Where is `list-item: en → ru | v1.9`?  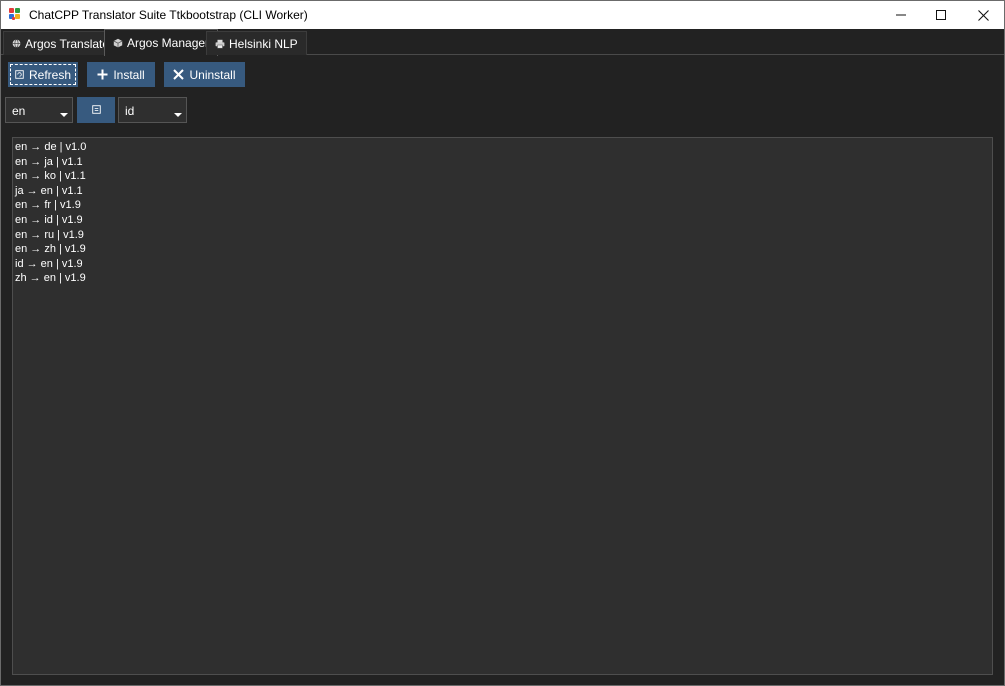 list-item: en → ru | v1.9 is located at coordinates (49, 235).